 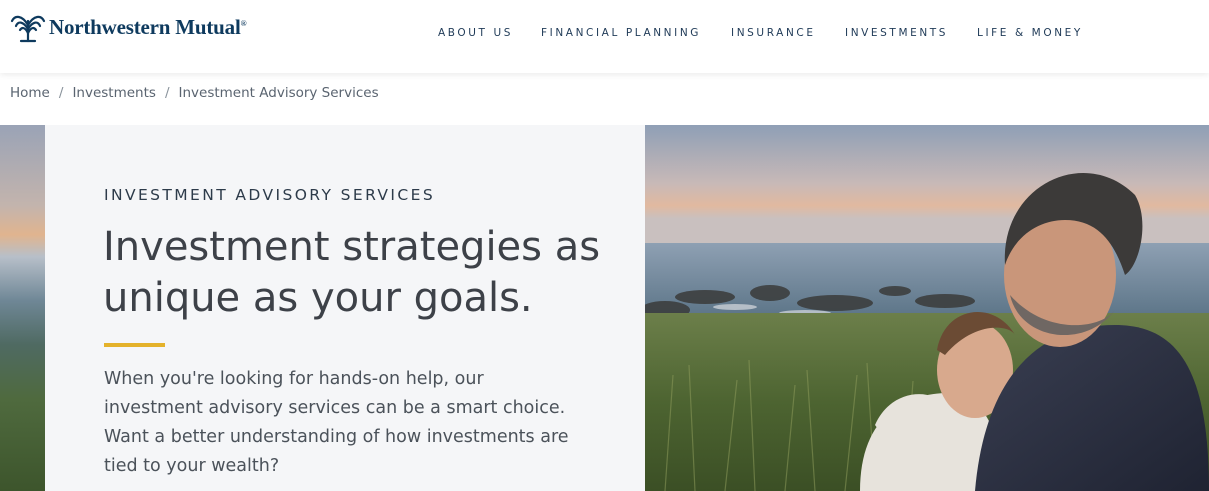 I want to click on breadcrumb-investments: Investments, so click(x=114, y=93).